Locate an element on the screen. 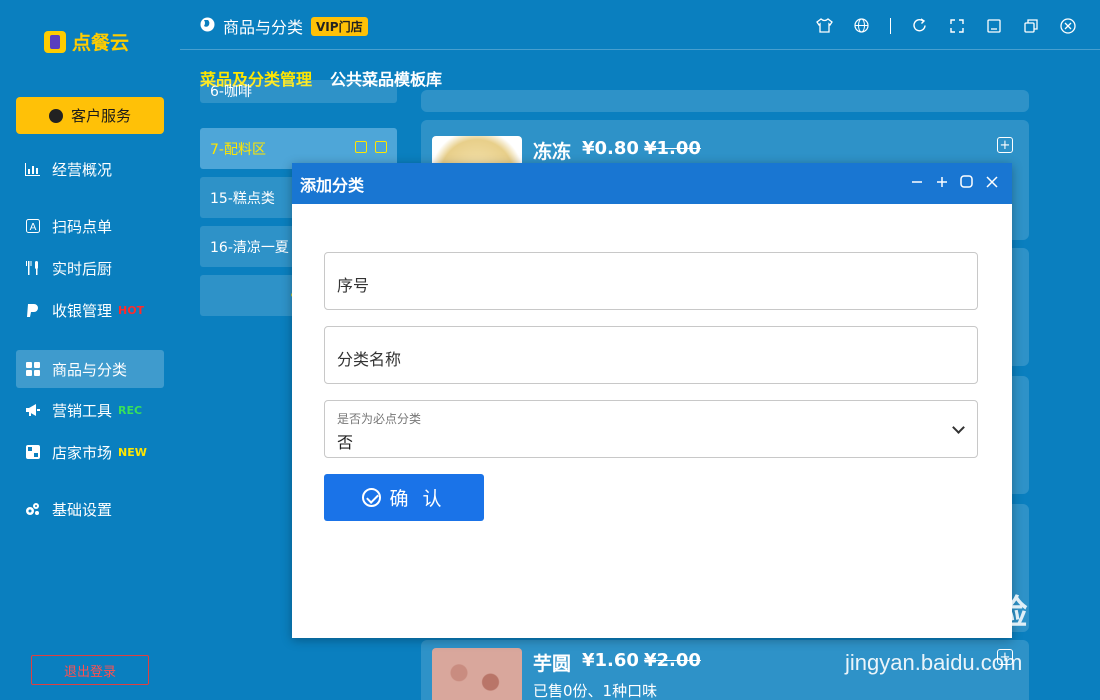  rec-badge: REC is located at coordinates (130, 410).